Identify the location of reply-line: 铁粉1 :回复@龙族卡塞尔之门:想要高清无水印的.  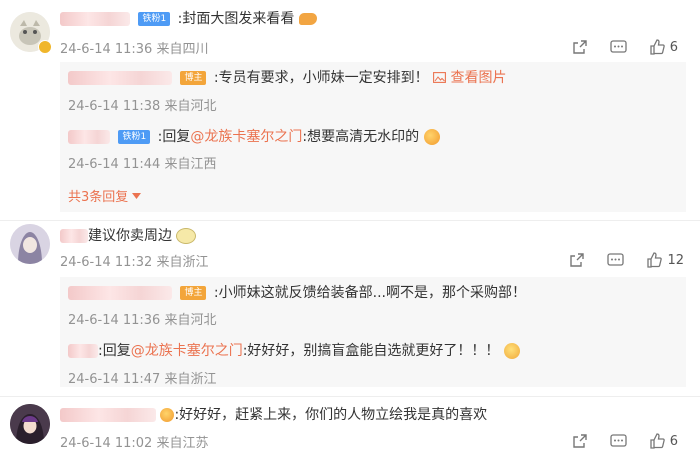
(254, 137).